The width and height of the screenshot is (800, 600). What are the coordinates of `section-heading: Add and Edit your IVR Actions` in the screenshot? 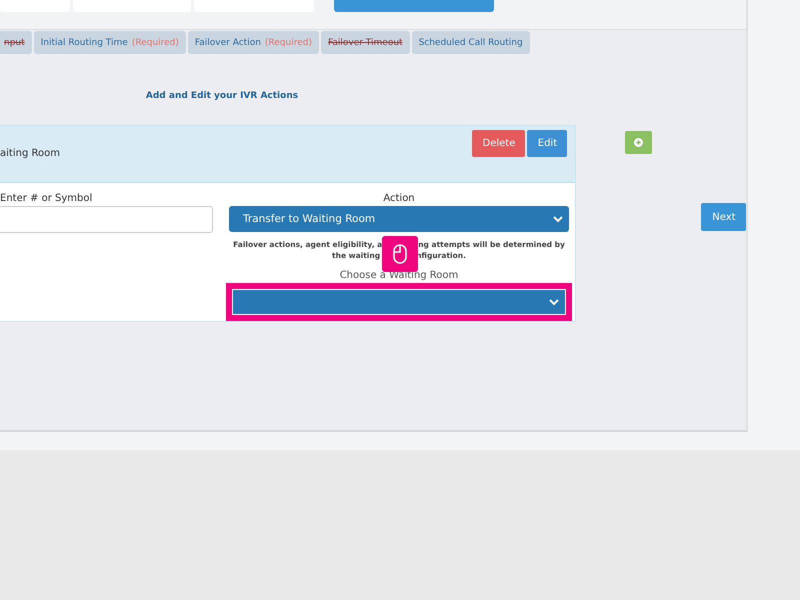 It's located at (222, 96).